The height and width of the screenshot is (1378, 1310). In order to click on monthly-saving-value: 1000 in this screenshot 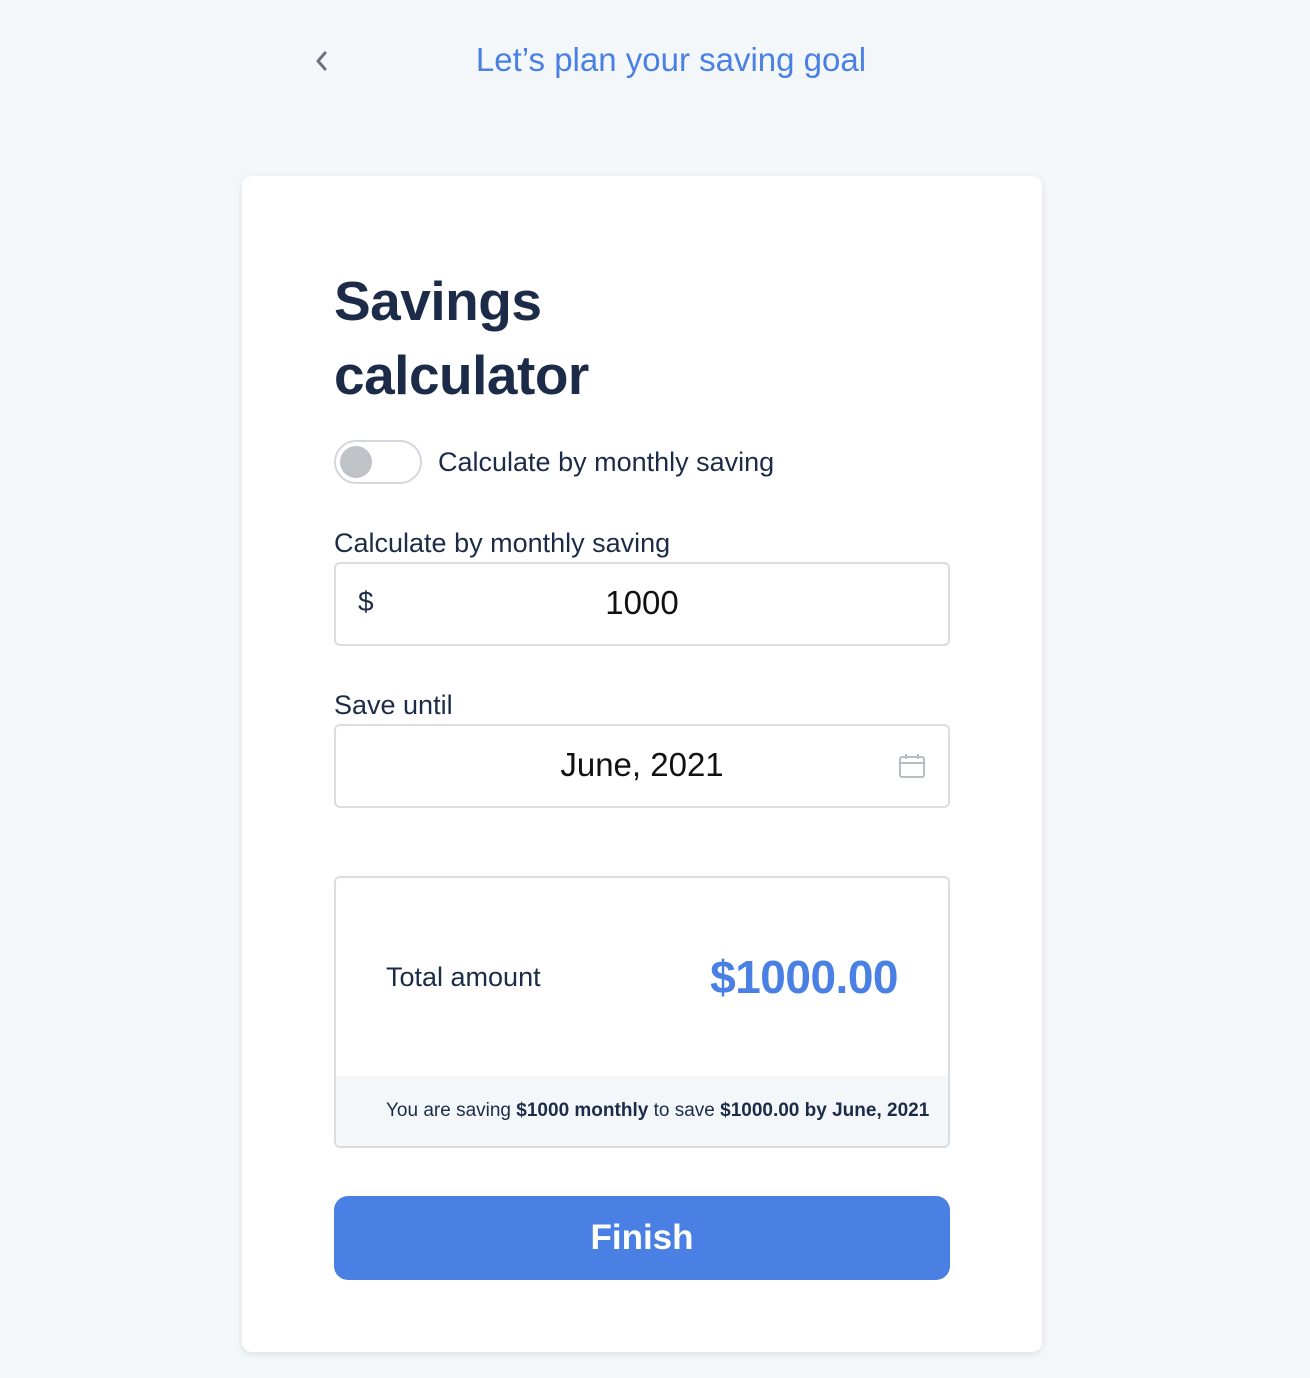, I will do `click(642, 602)`.